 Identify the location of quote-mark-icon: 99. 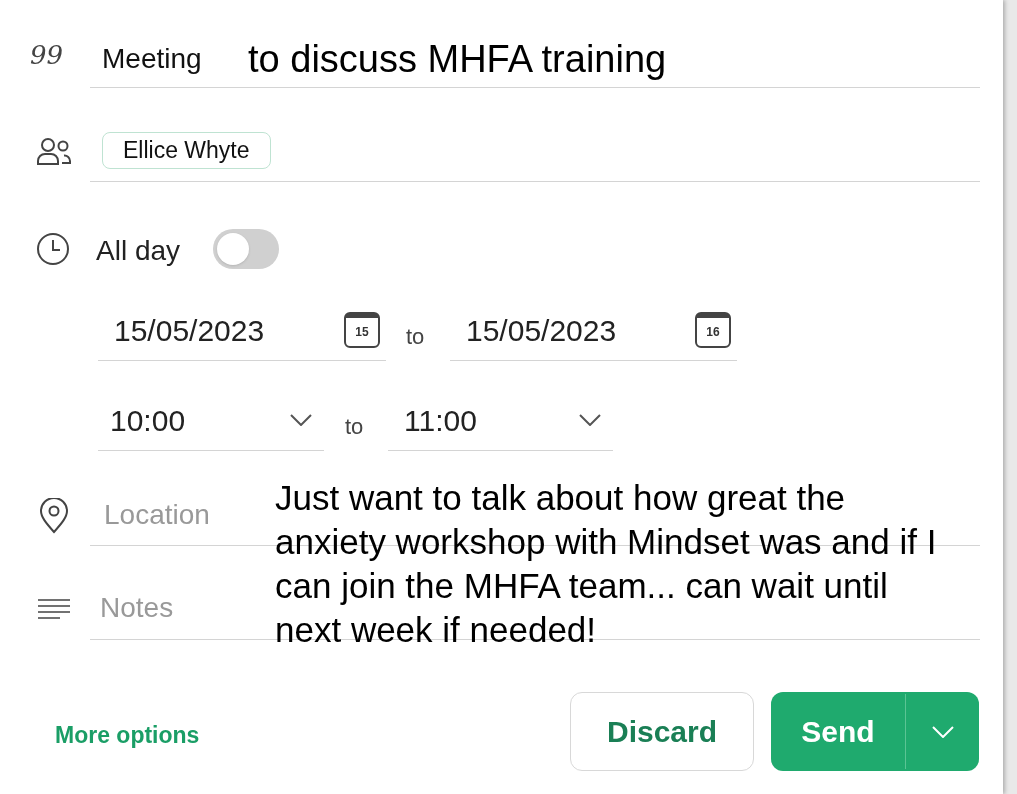
(47, 48).